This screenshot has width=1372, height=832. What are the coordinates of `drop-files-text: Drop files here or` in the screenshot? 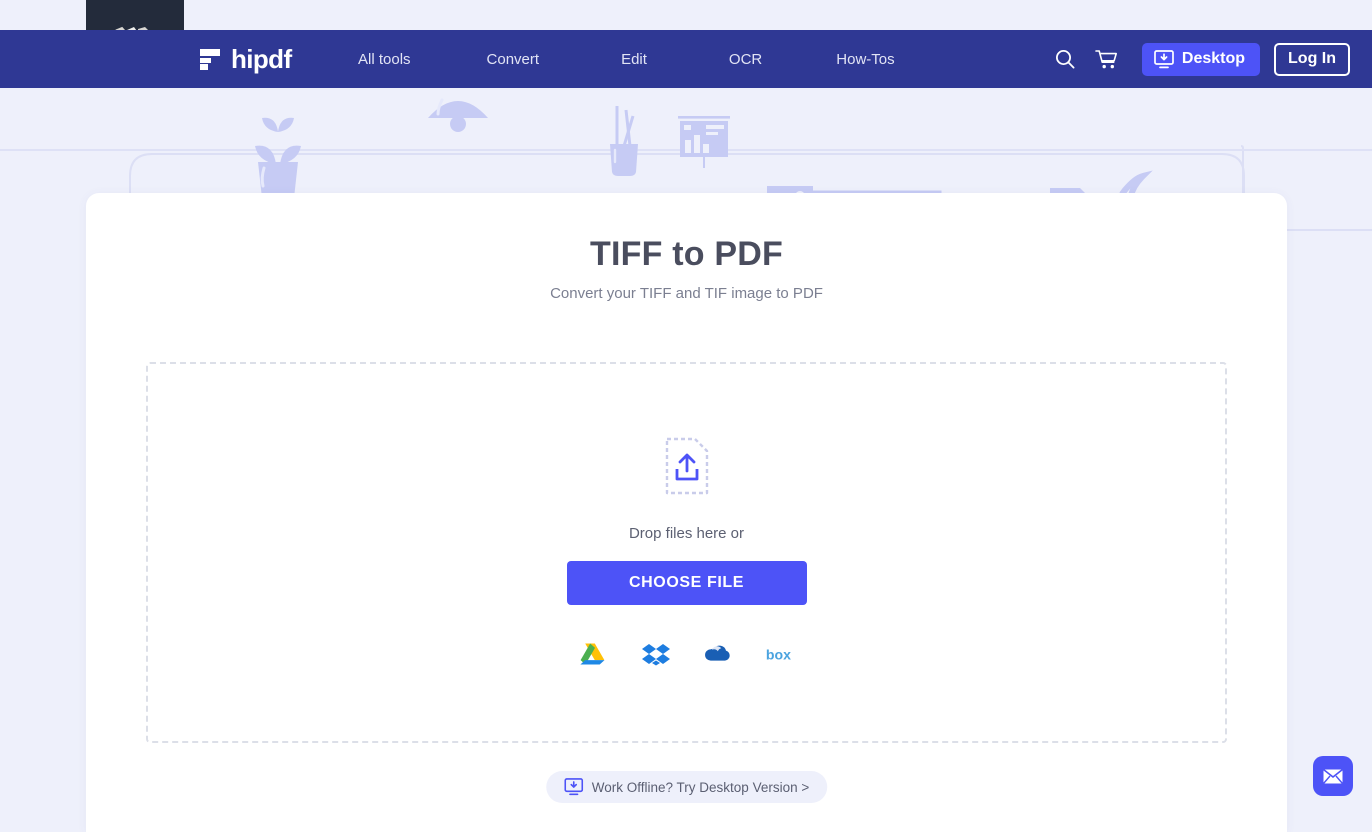 It's located at (686, 533).